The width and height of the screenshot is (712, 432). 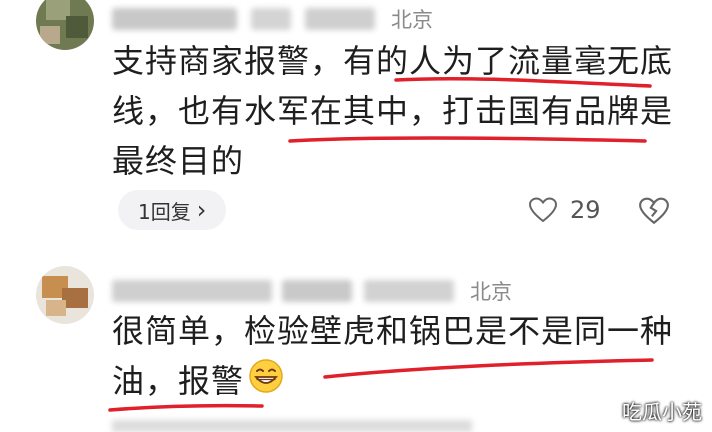 I want to click on grinning-face-emoji, so click(x=266, y=383).